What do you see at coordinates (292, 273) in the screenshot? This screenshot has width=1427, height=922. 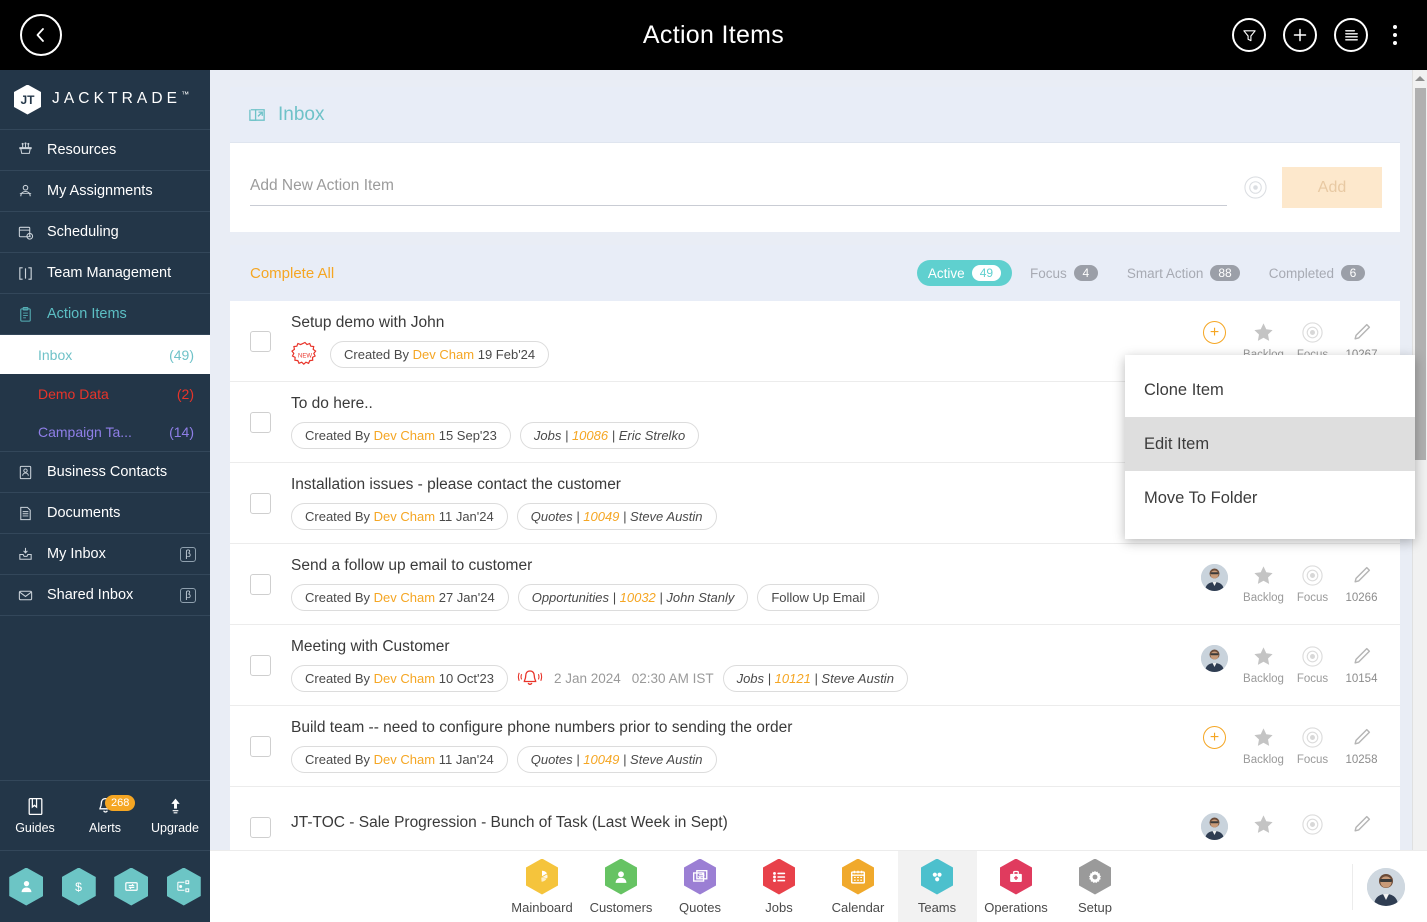 I see `complete-all-button: Complete All` at bounding box center [292, 273].